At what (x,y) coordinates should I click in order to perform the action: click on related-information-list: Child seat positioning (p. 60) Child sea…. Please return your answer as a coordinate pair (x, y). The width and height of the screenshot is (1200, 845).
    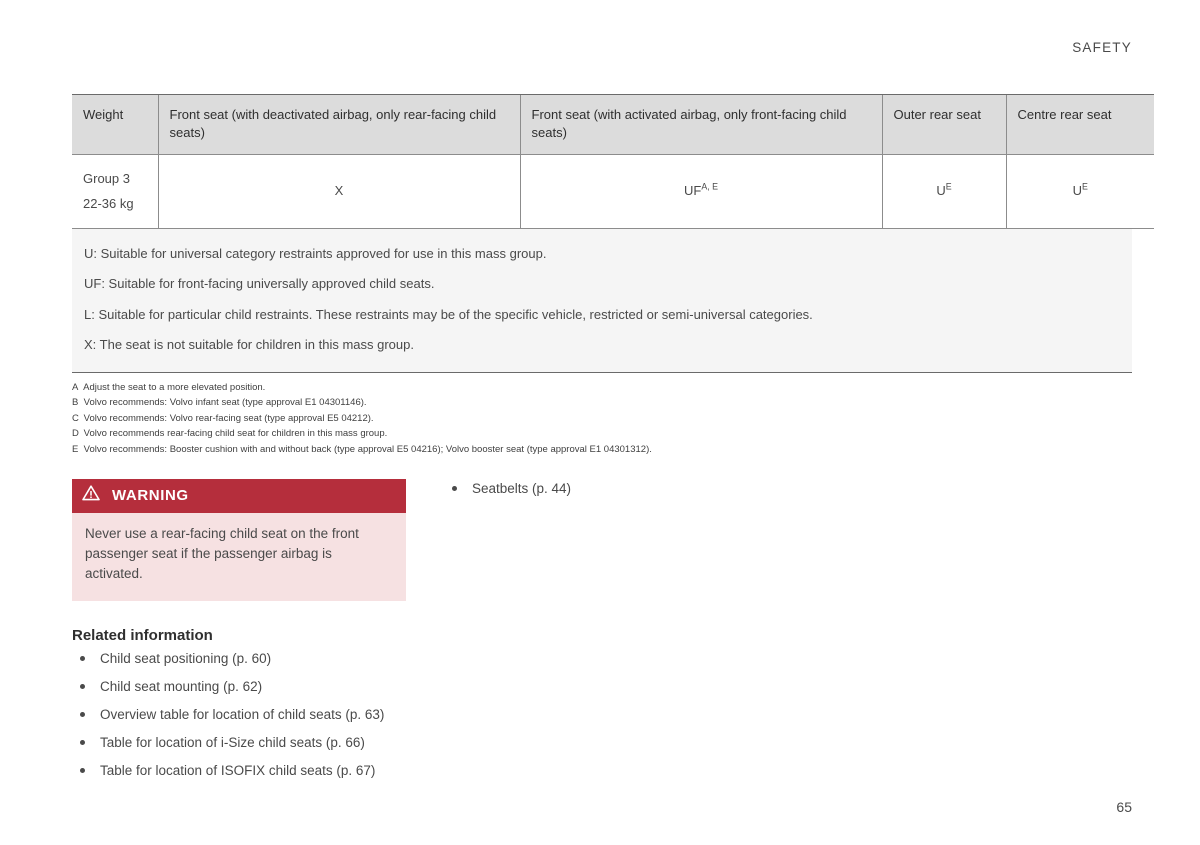
    Looking at the image, I should click on (255, 715).